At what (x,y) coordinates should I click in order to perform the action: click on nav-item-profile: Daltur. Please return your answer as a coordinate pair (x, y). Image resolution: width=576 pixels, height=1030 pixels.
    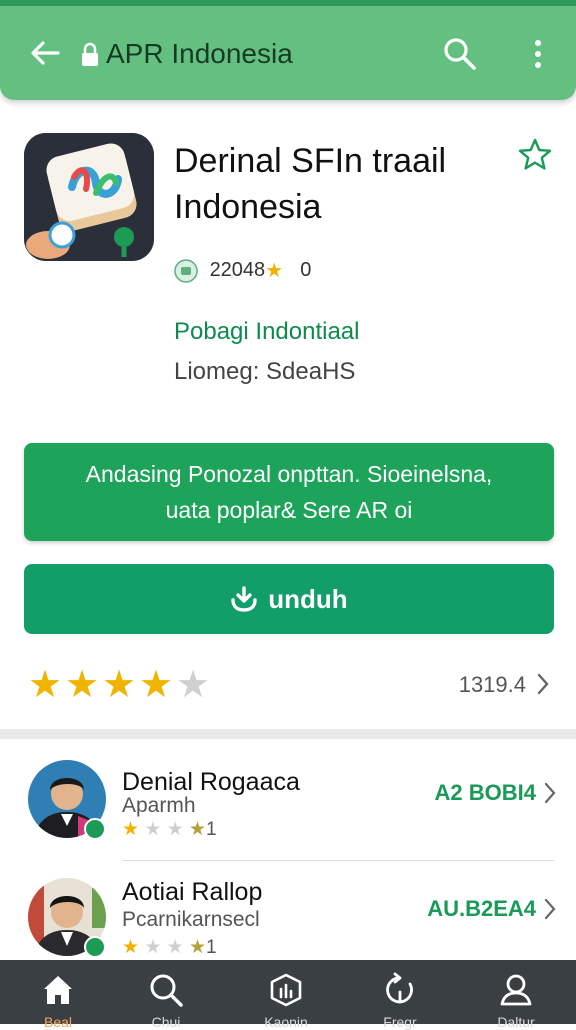
    Looking at the image, I should click on (516, 995).